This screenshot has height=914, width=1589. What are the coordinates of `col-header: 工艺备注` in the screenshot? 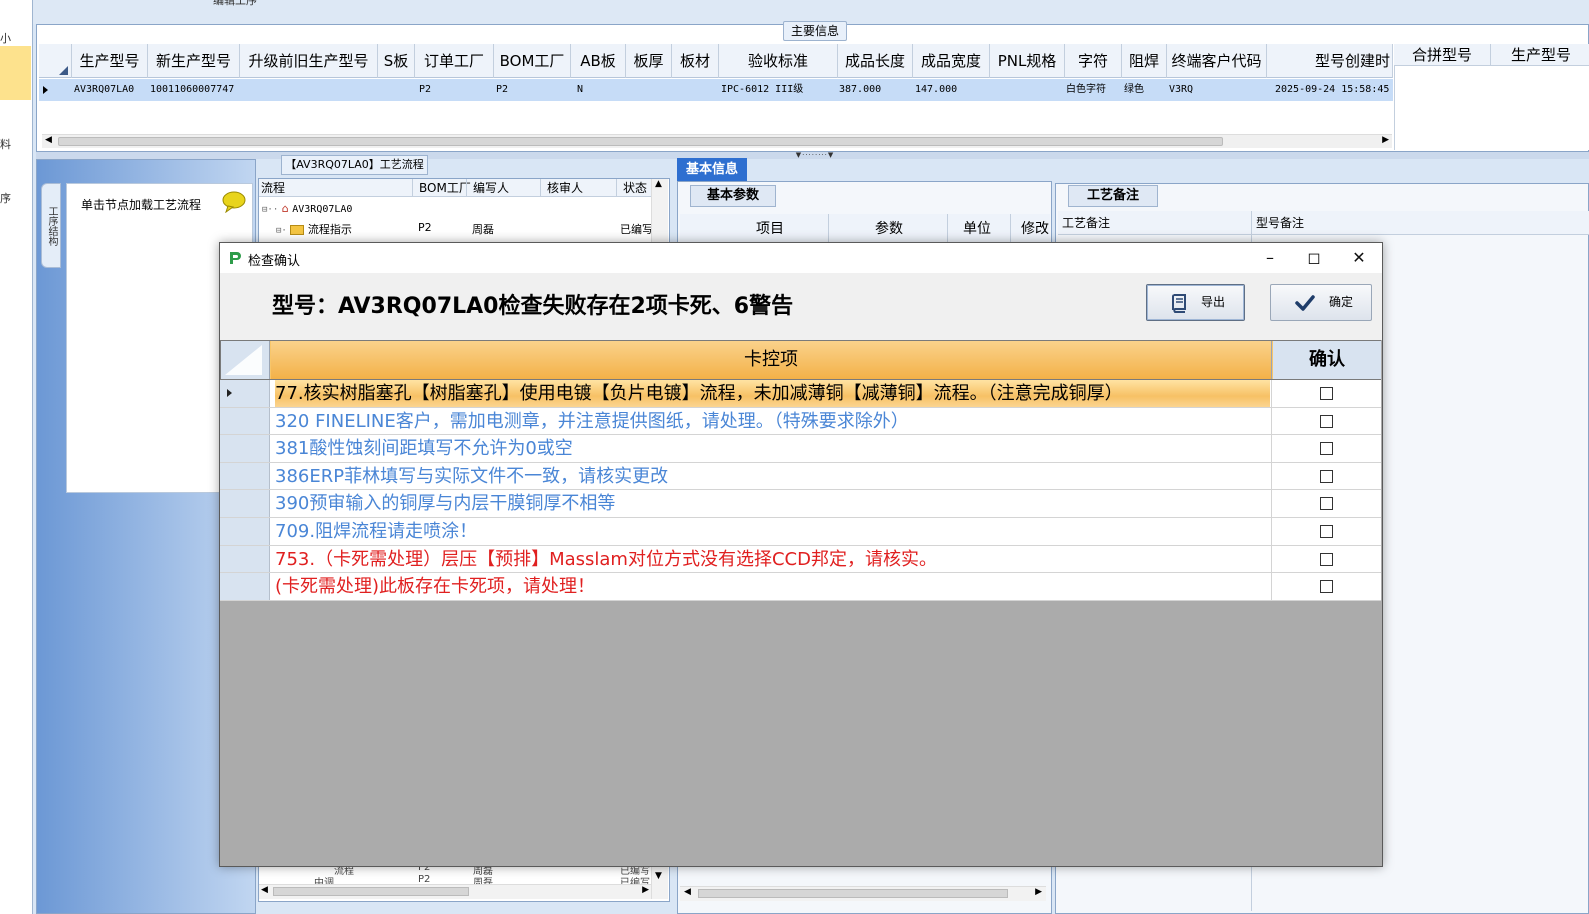 It's located at (1086, 223).